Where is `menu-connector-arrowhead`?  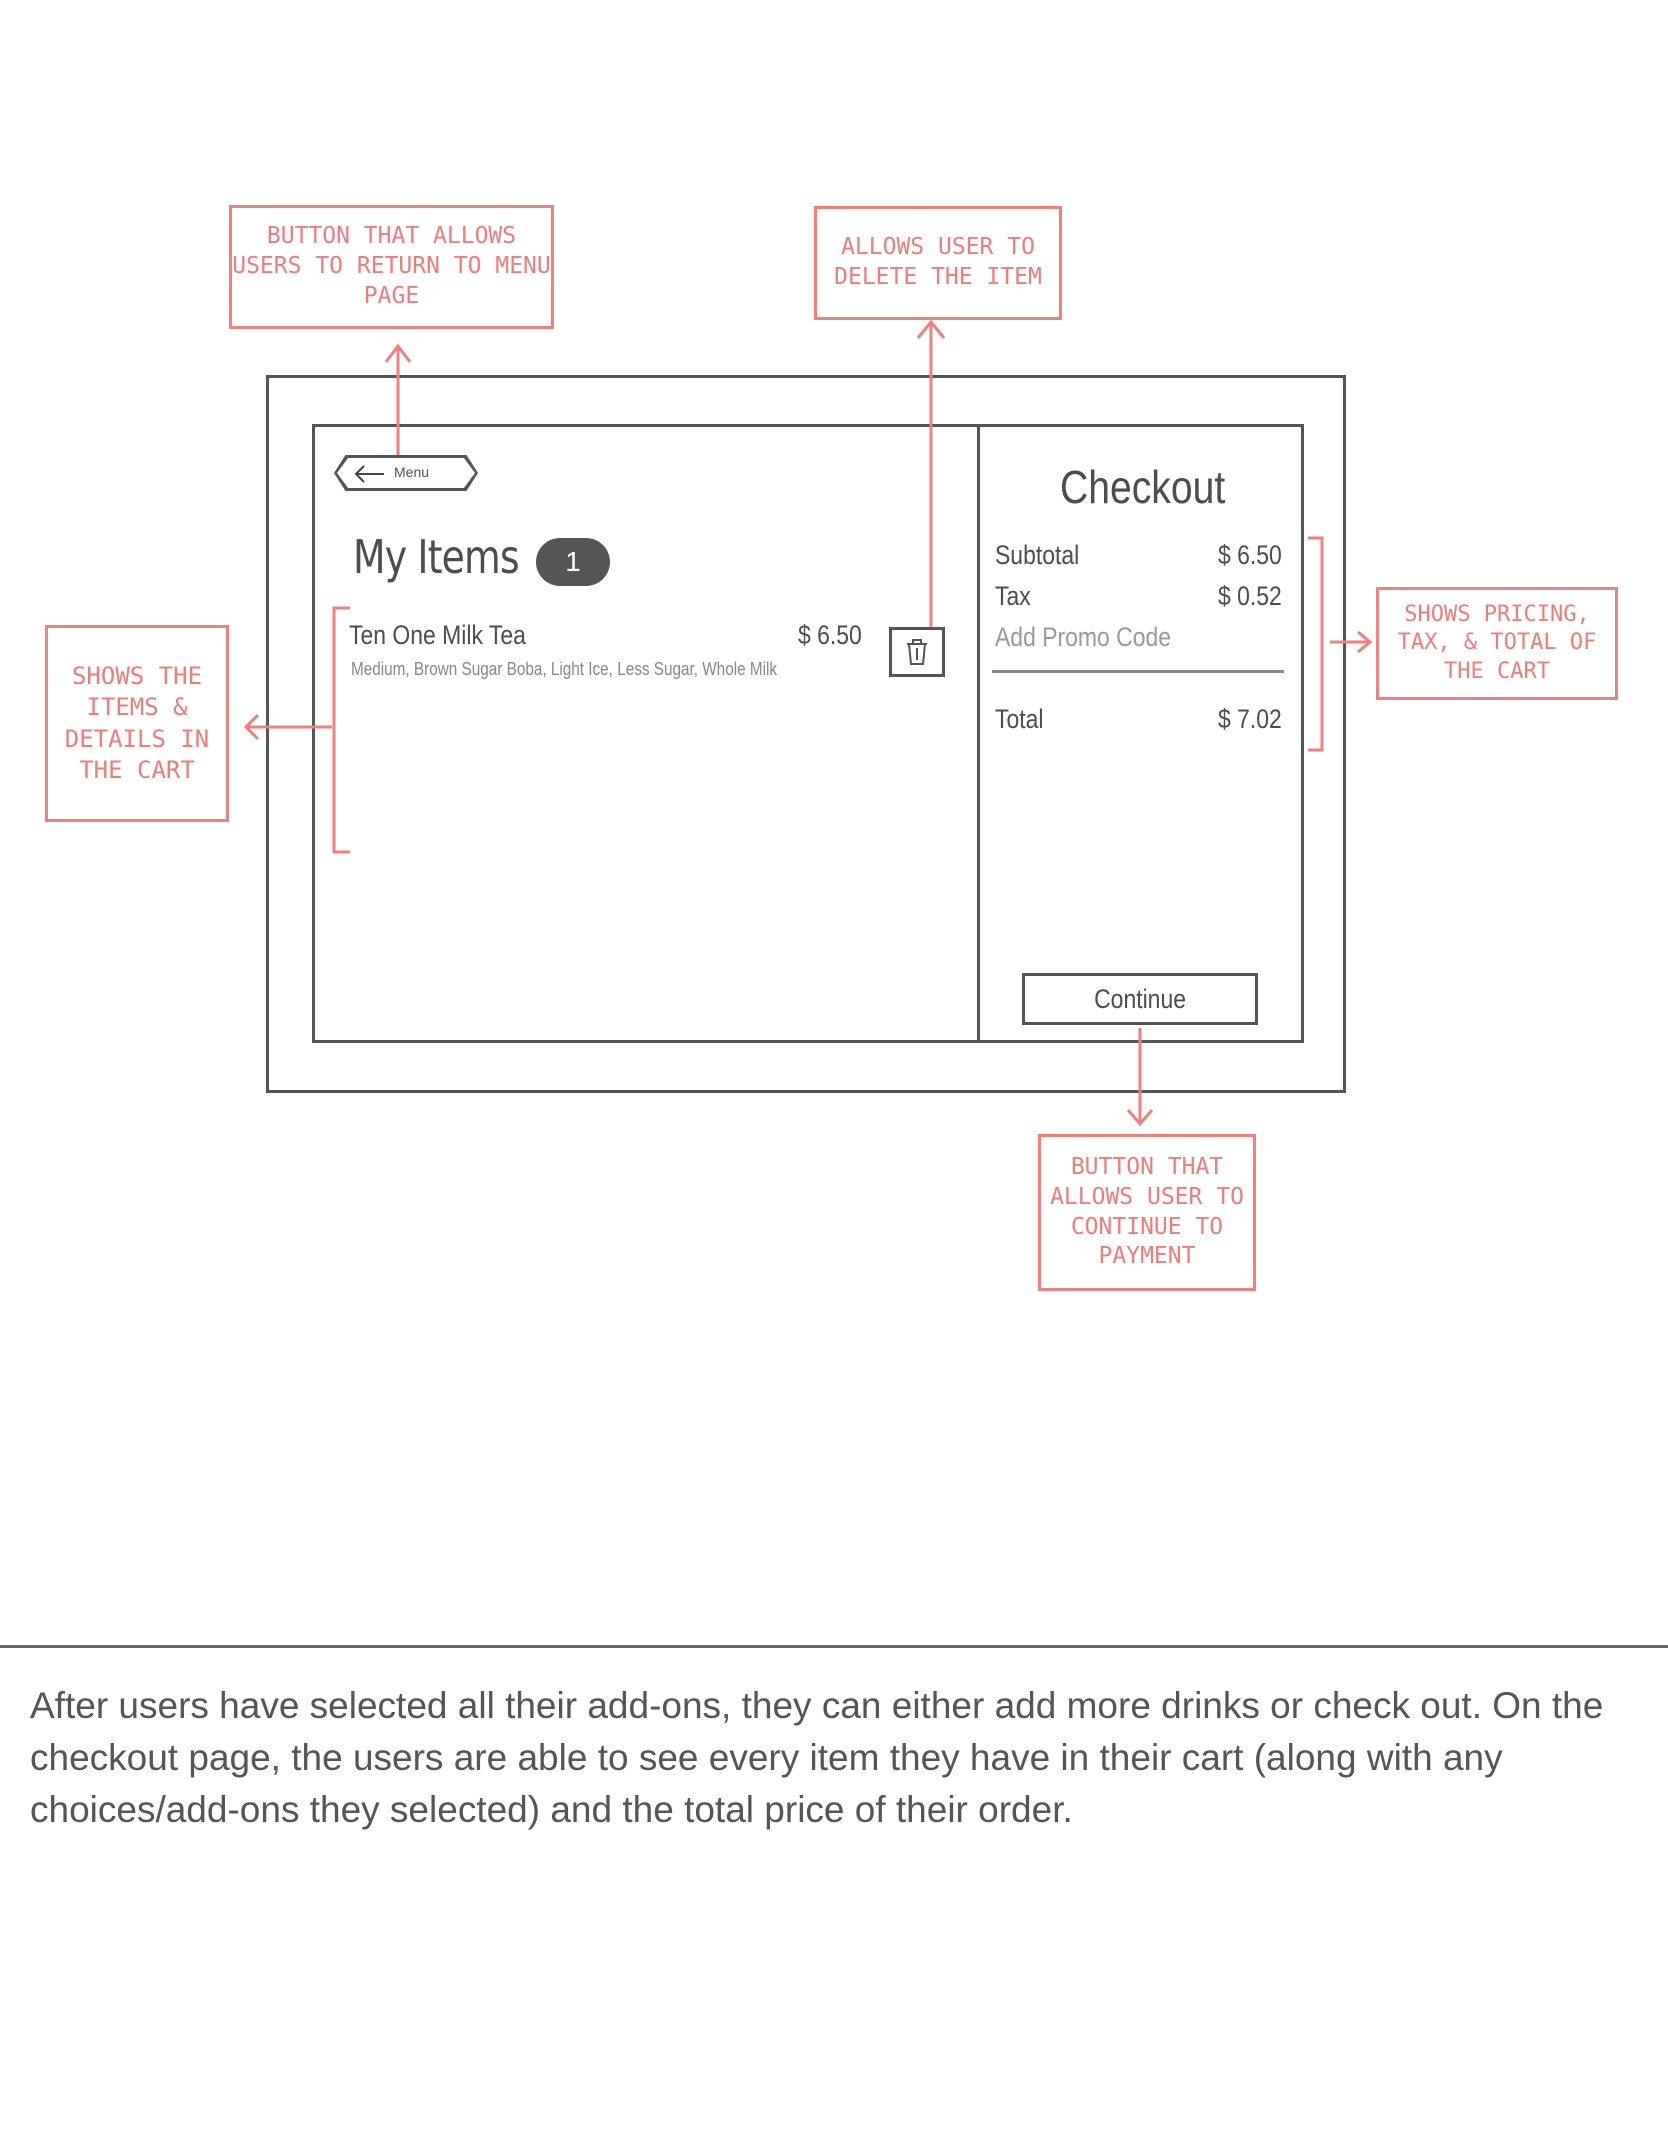
menu-connector-arrowhead is located at coordinates (398, 353).